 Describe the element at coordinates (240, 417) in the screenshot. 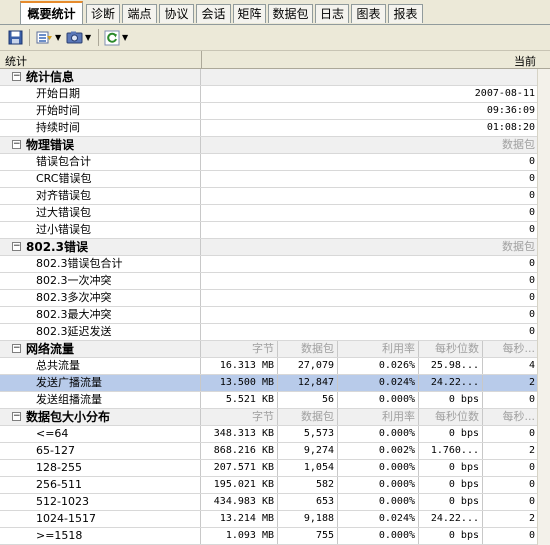

I see `column-header-bytes: 字节` at that location.